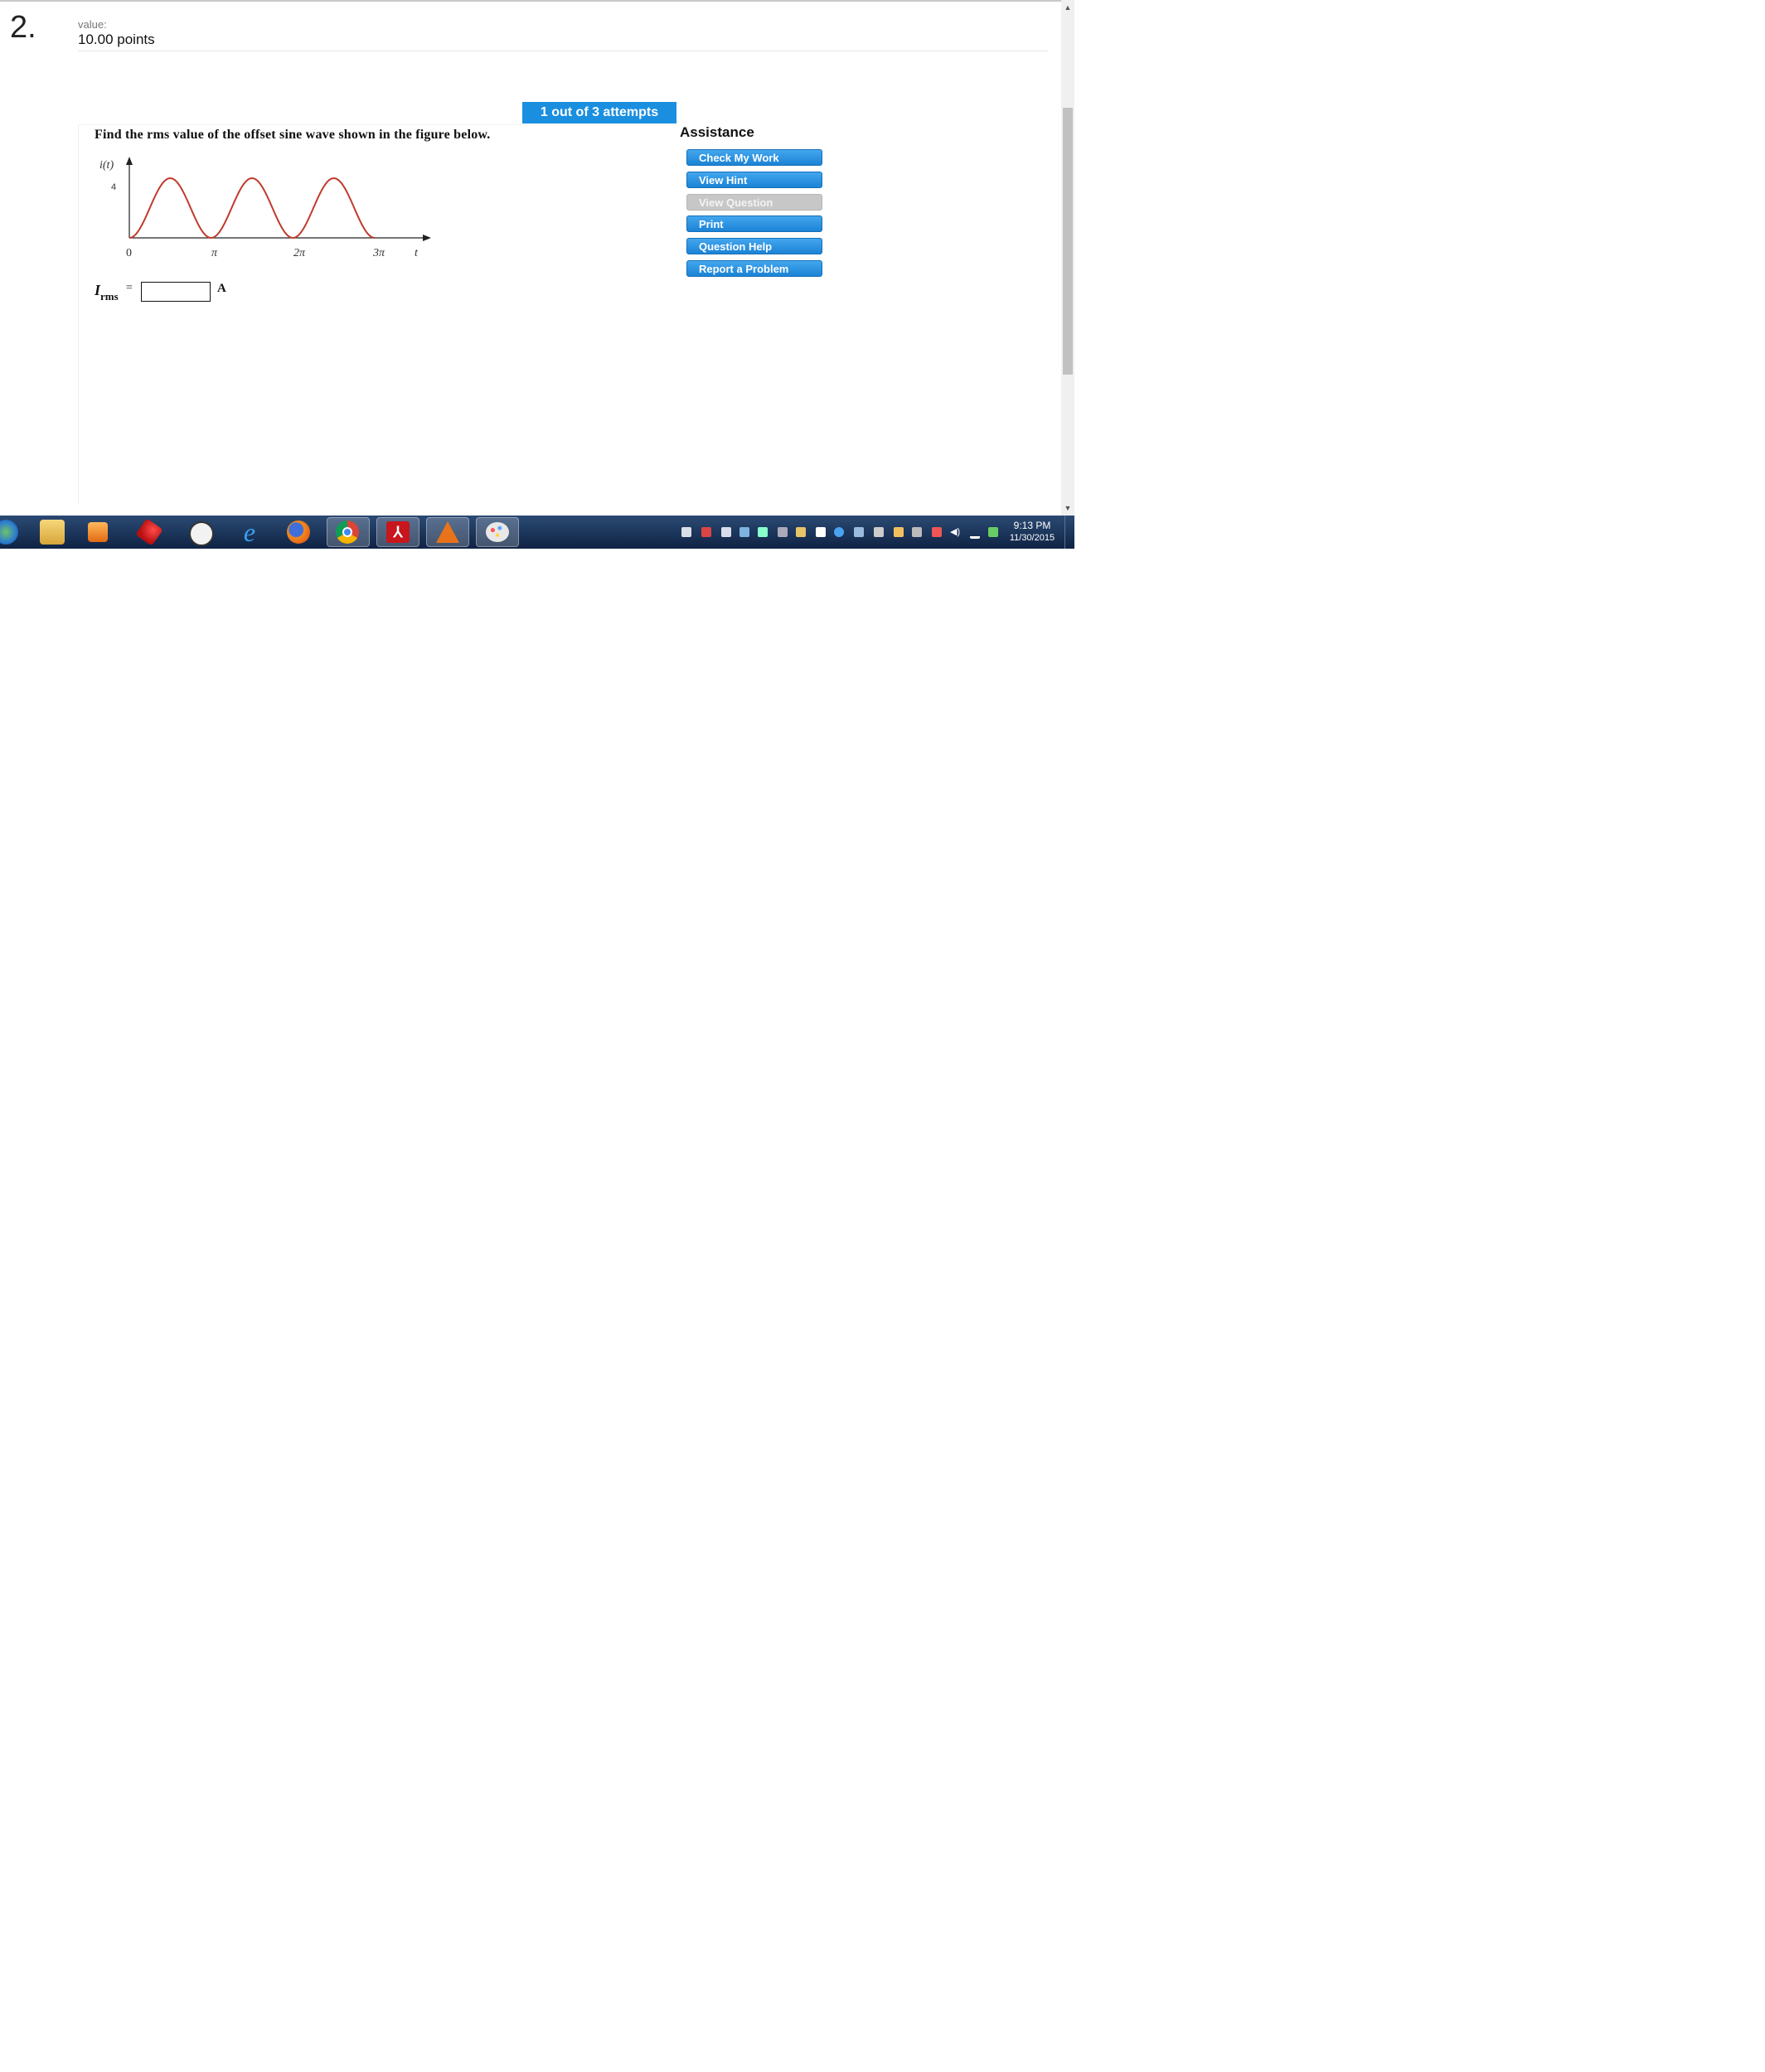  I want to click on paint-taskbar-button, so click(497, 532).